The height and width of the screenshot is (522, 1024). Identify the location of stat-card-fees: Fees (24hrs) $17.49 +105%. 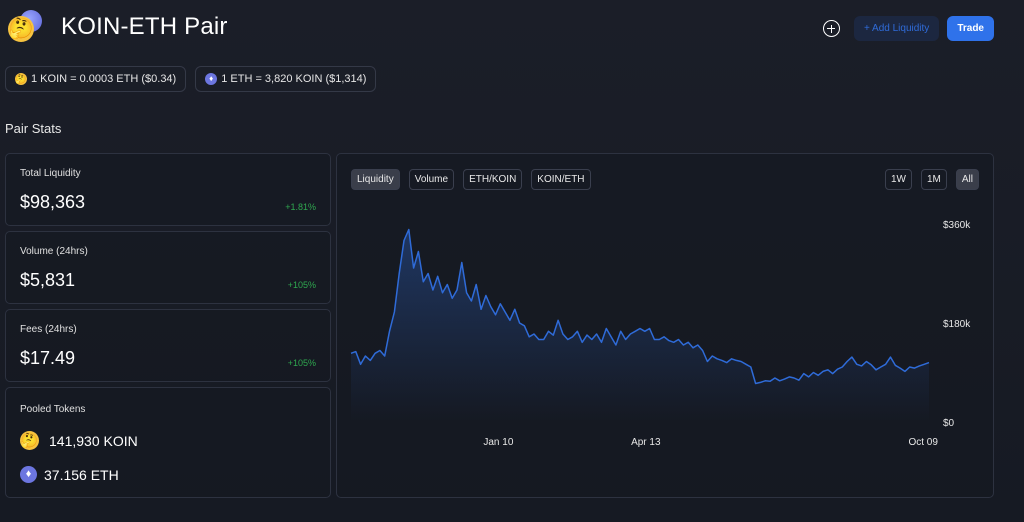
(168, 345).